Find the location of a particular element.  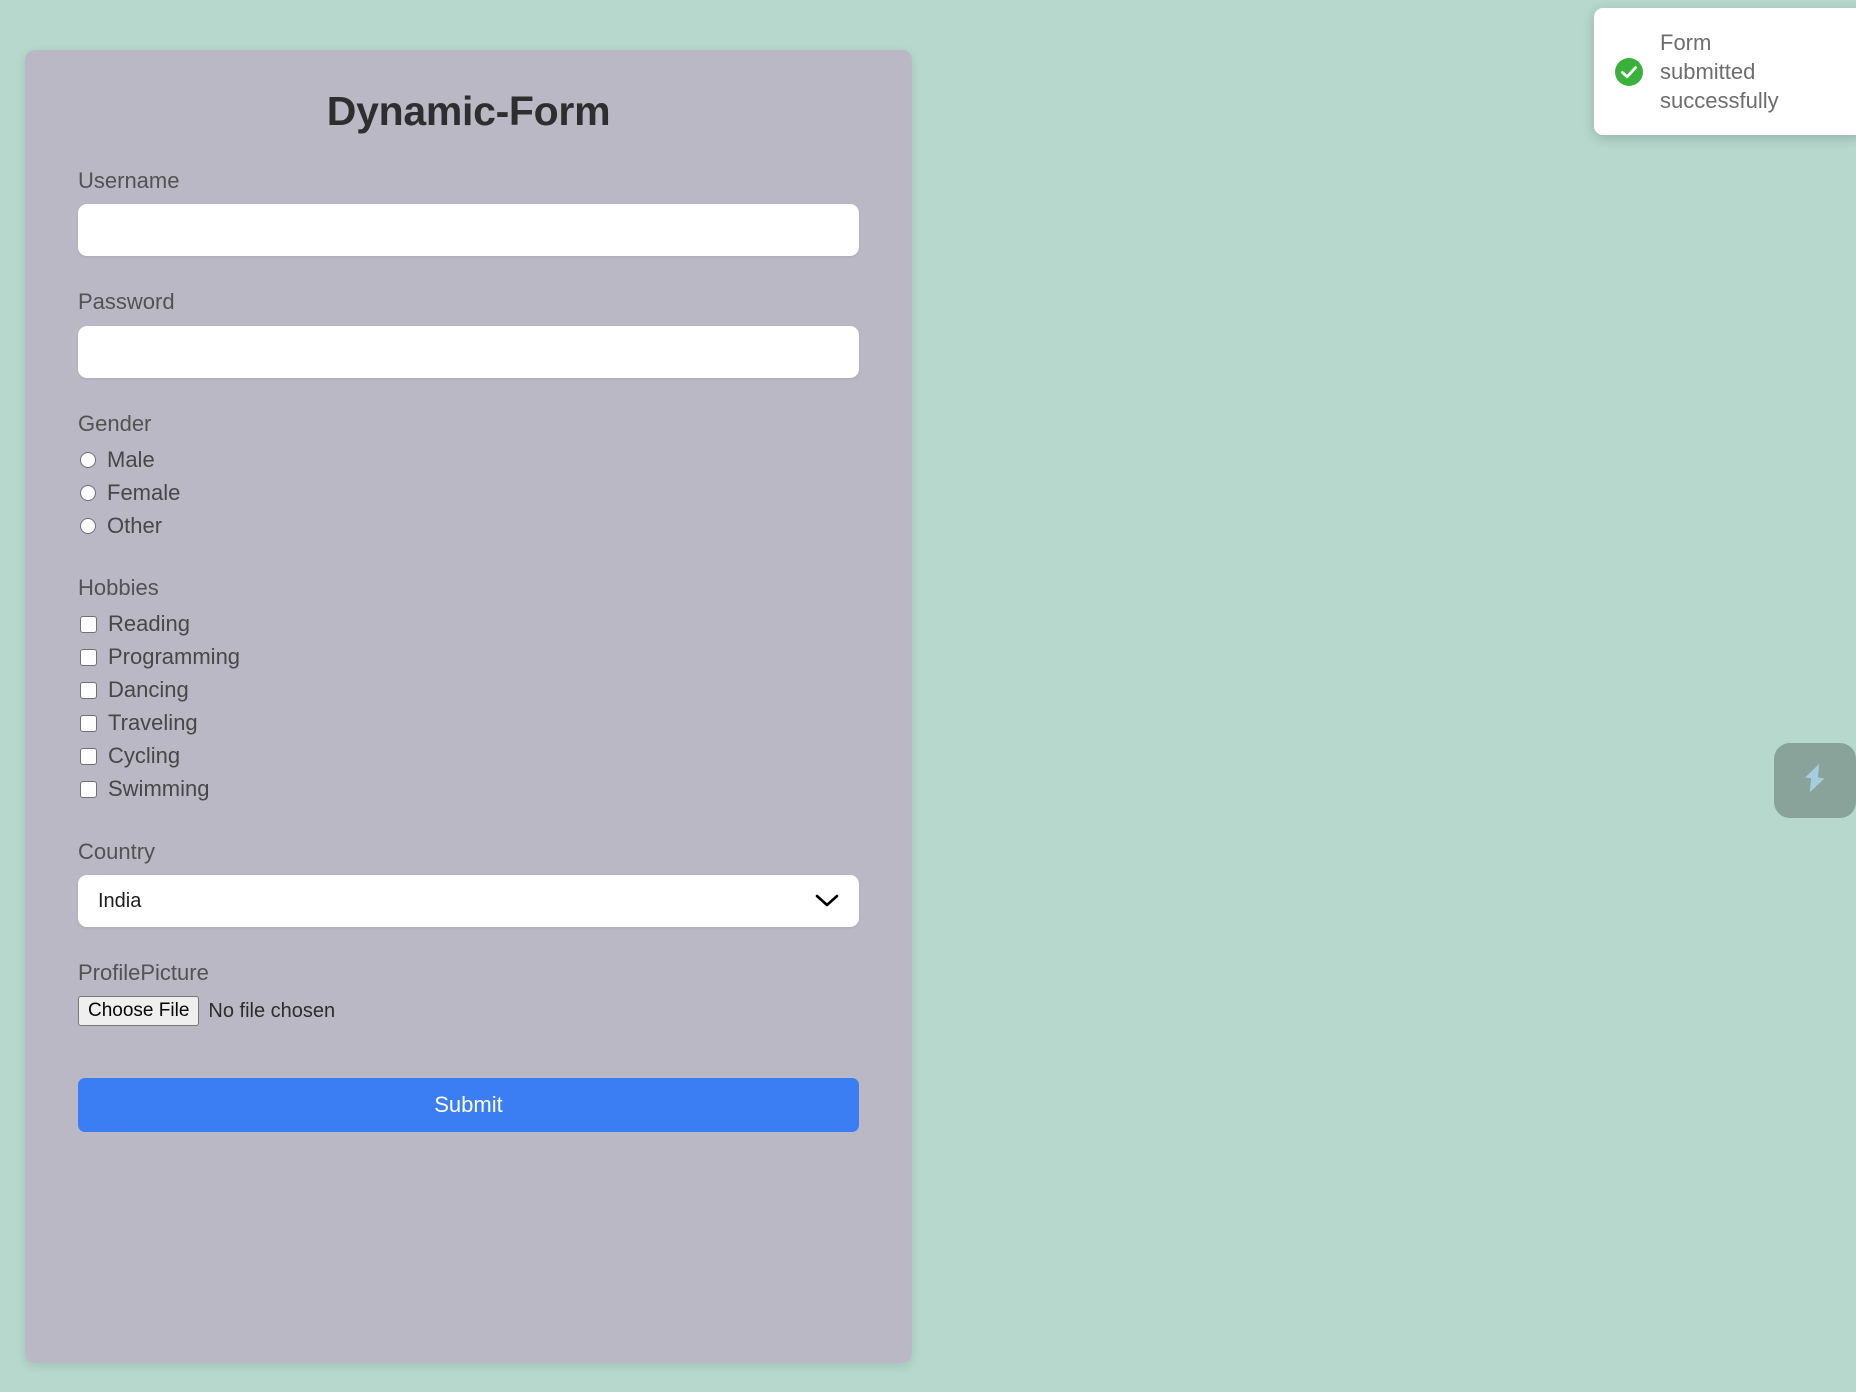

checkbox-label-traveling: Traveling is located at coordinates (153, 723).